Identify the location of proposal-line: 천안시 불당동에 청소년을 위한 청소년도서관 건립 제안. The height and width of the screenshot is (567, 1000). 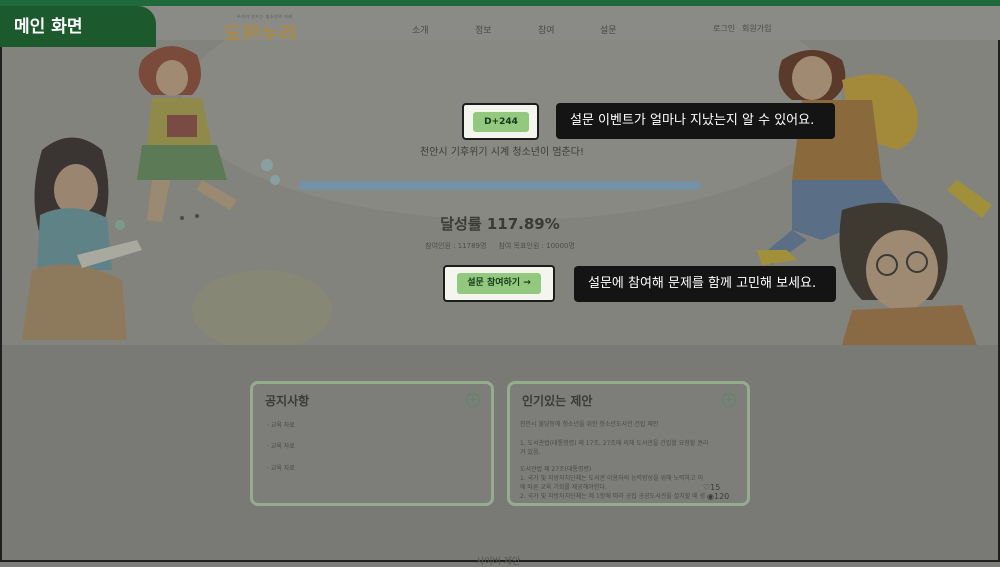
(589, 424).